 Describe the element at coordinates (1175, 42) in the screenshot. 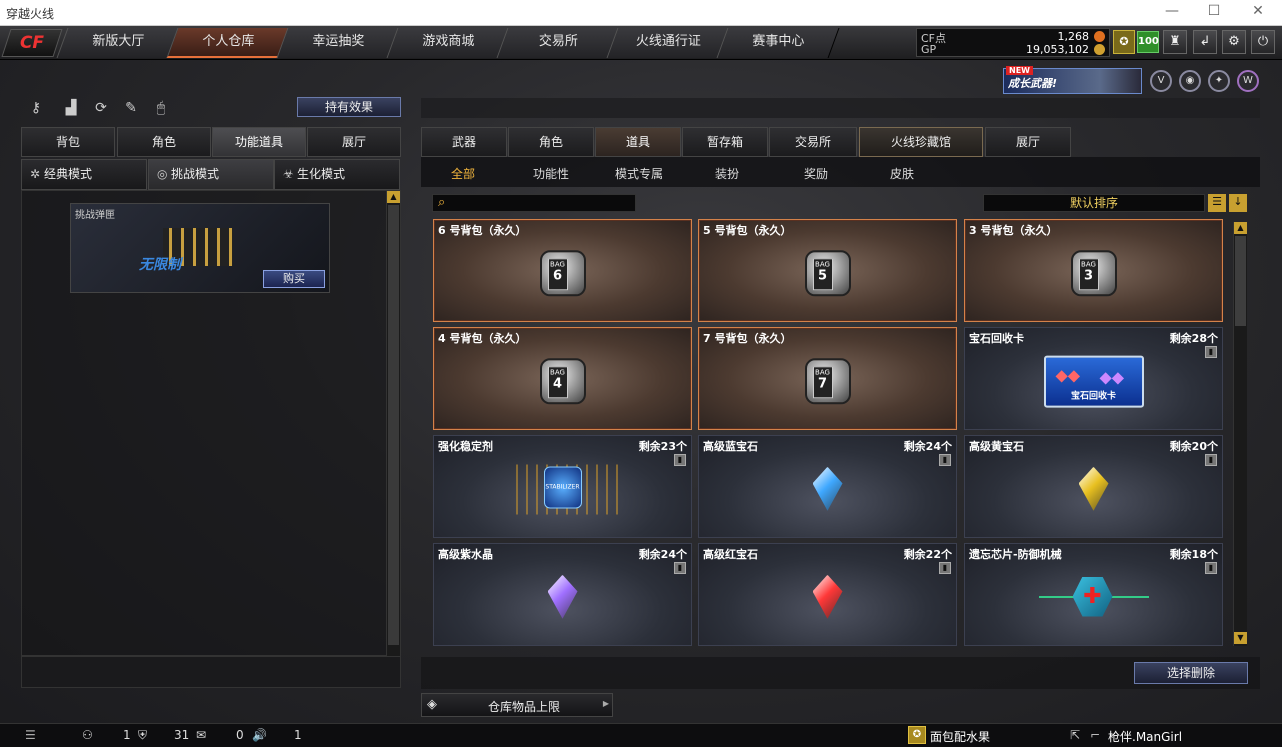

I see `clan-icon: ♜` at that location.